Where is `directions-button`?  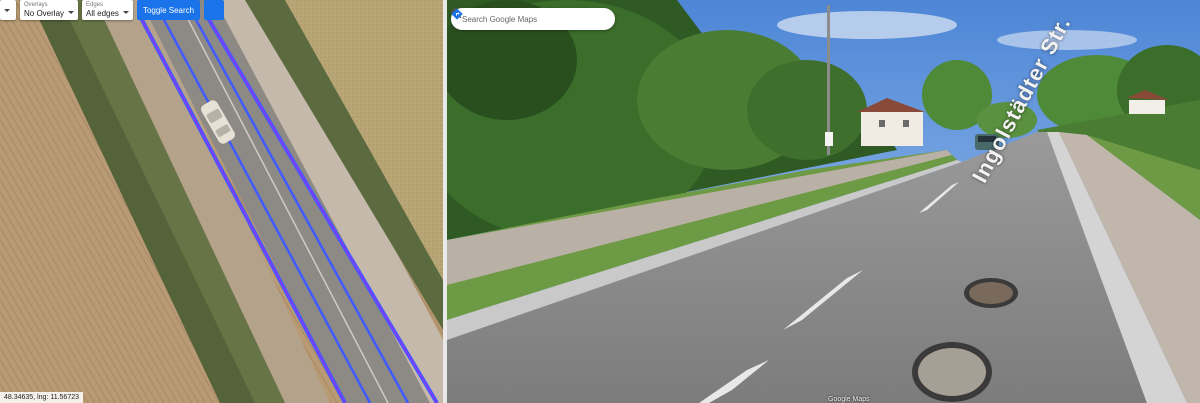
directions-button is located at coordinates (532, 17).